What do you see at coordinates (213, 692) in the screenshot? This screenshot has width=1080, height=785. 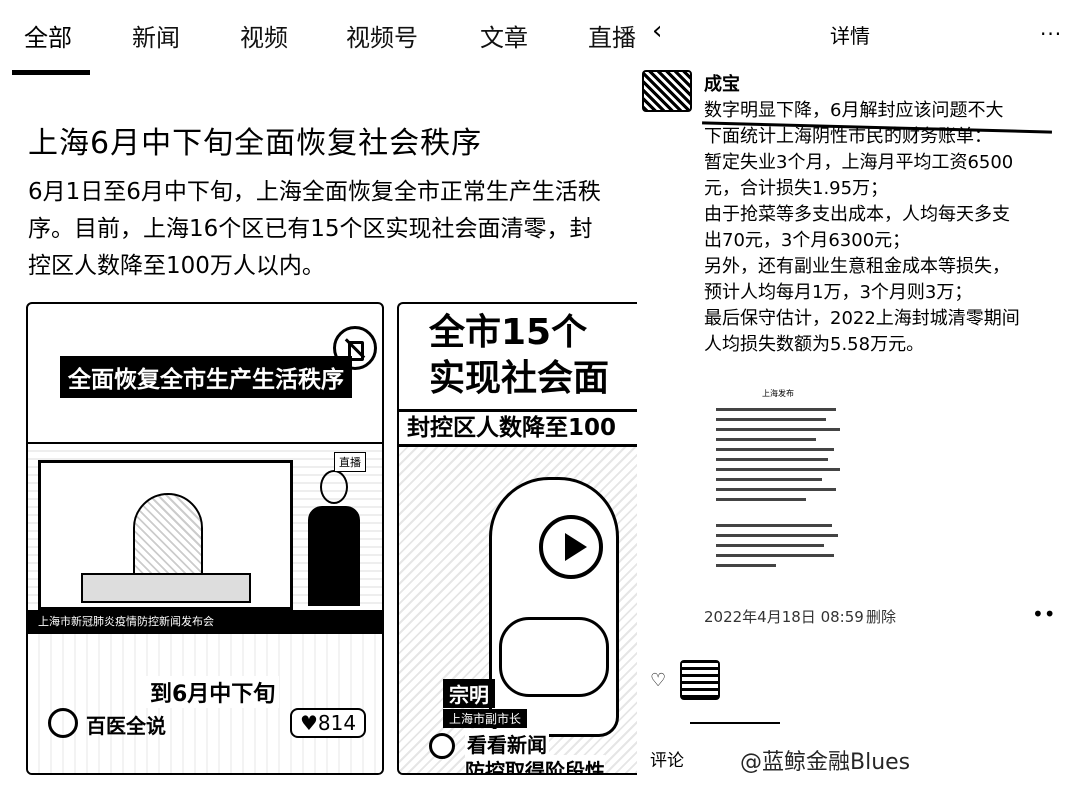 I see `video-caption: 到6月中下旬` at bounding box center [213, 692].